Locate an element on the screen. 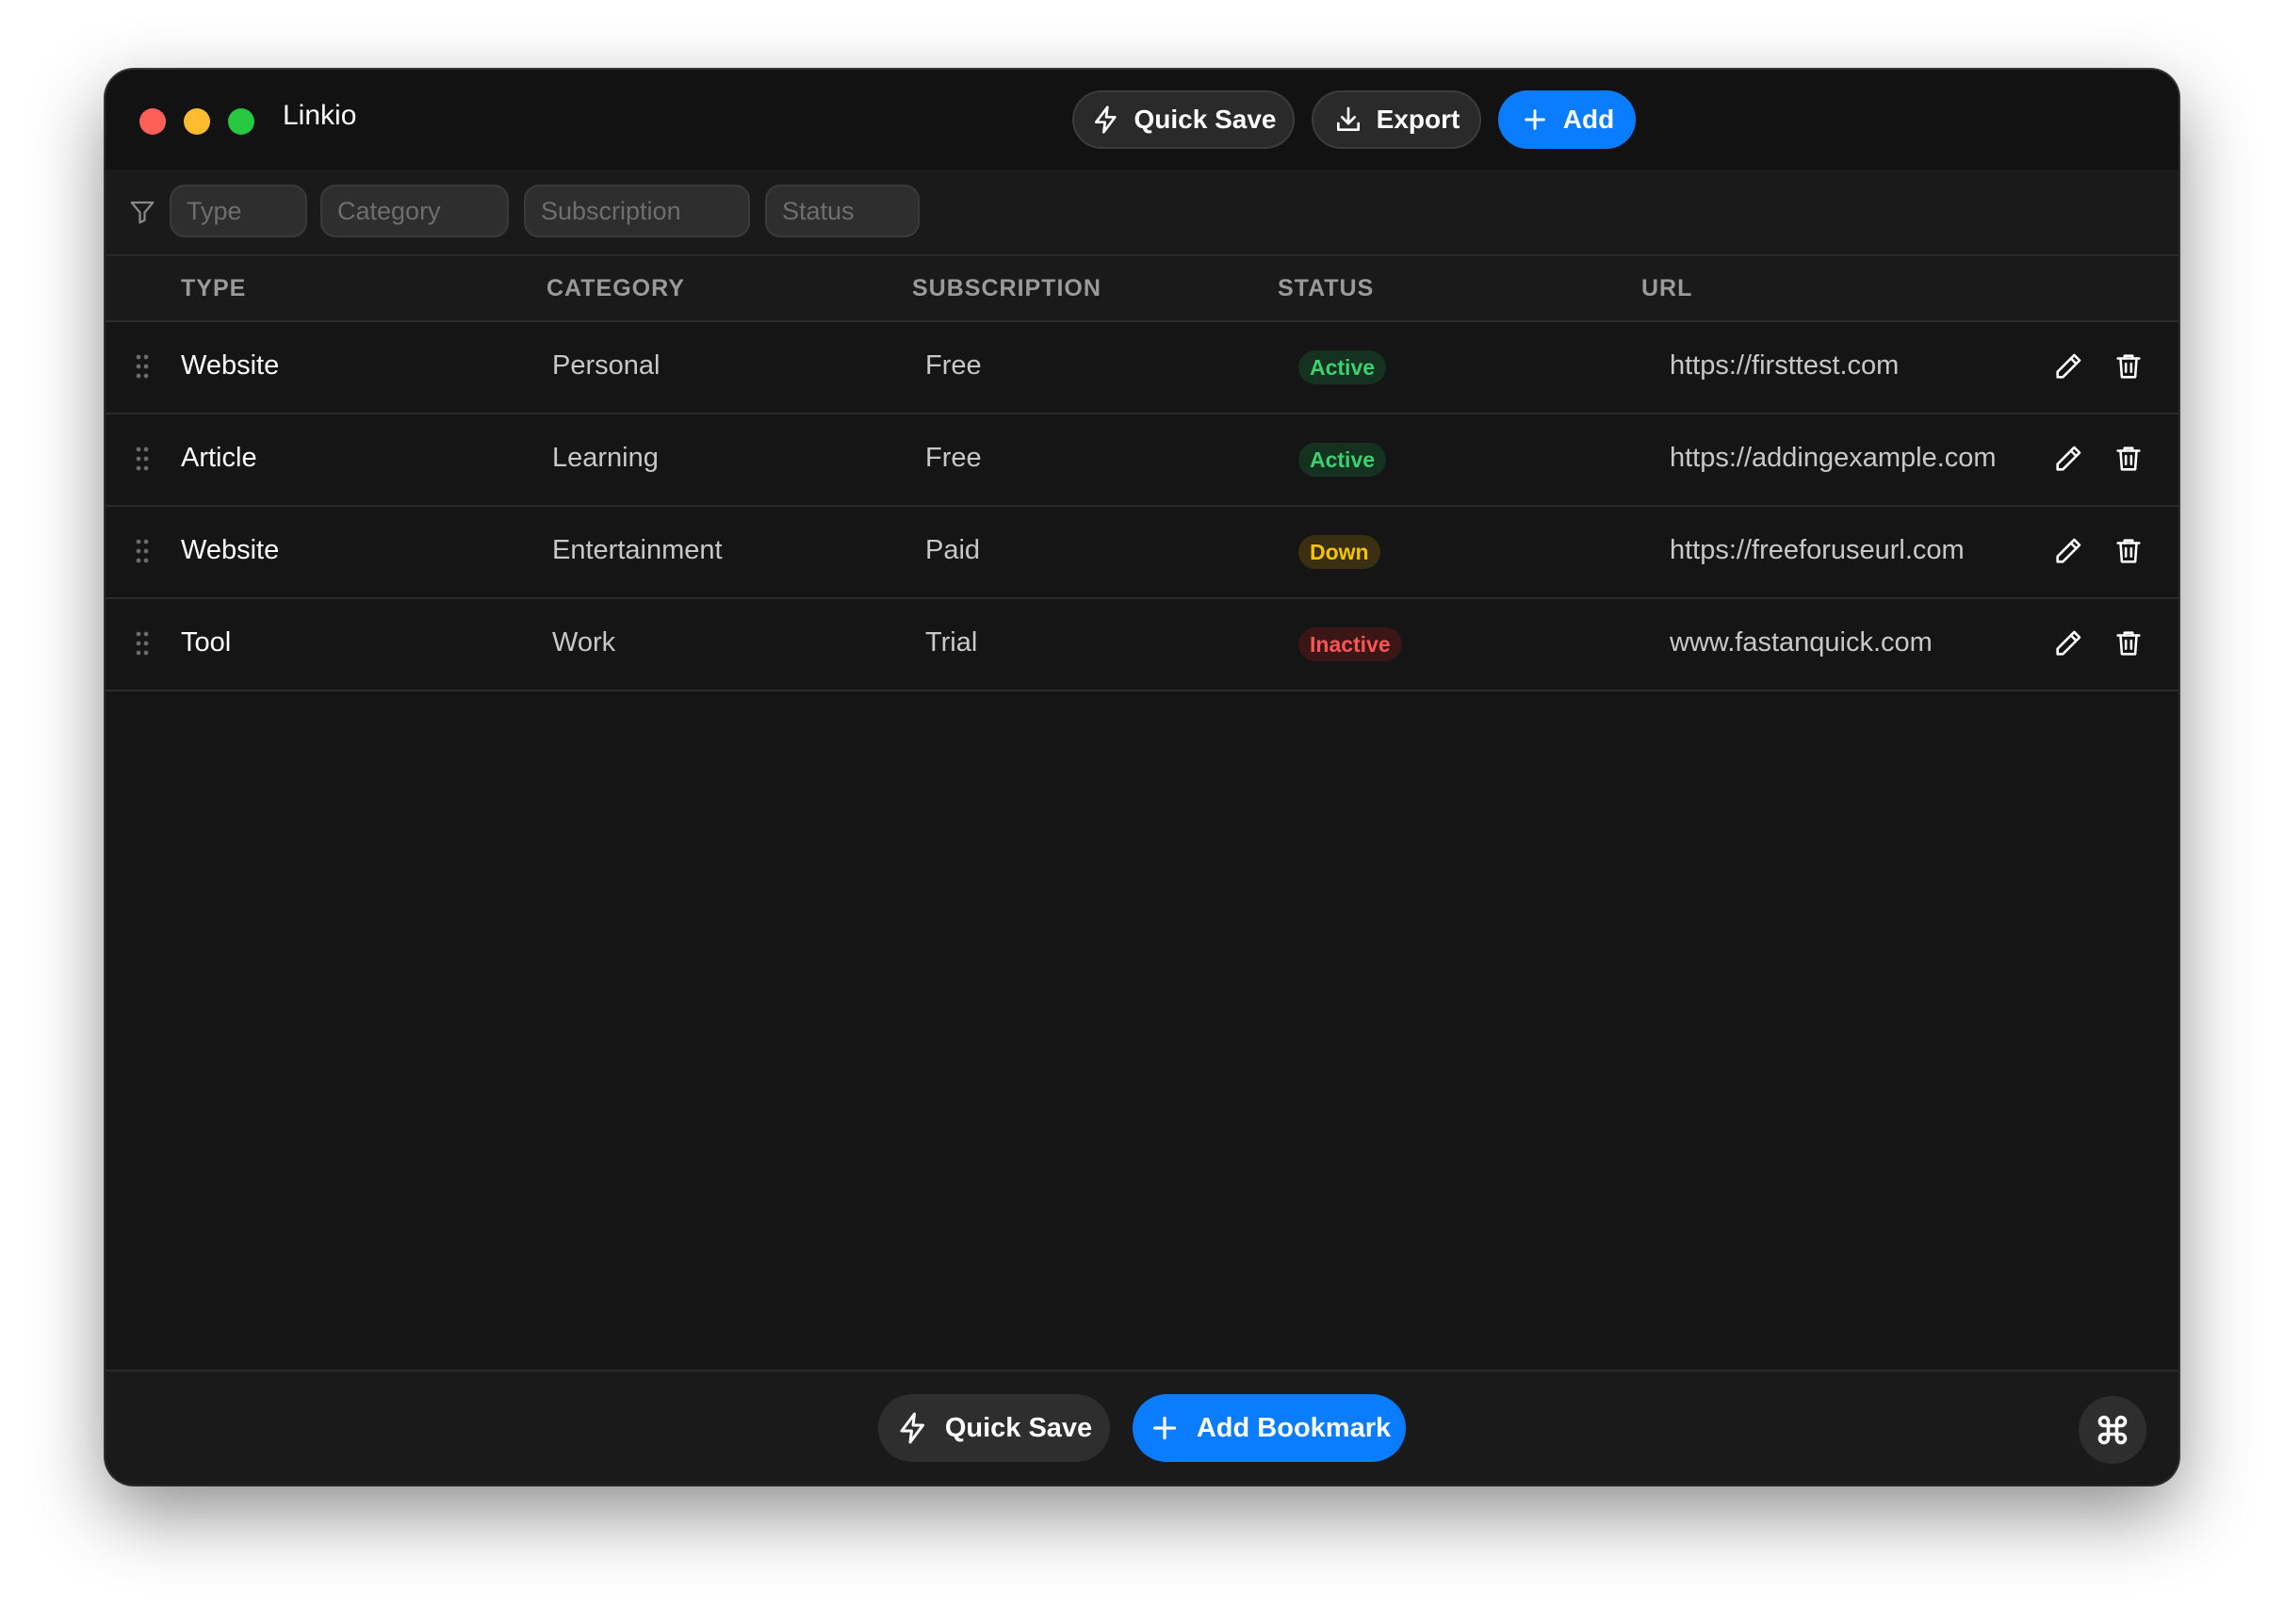  status-filter: Status is located at coordinates (842, 211).